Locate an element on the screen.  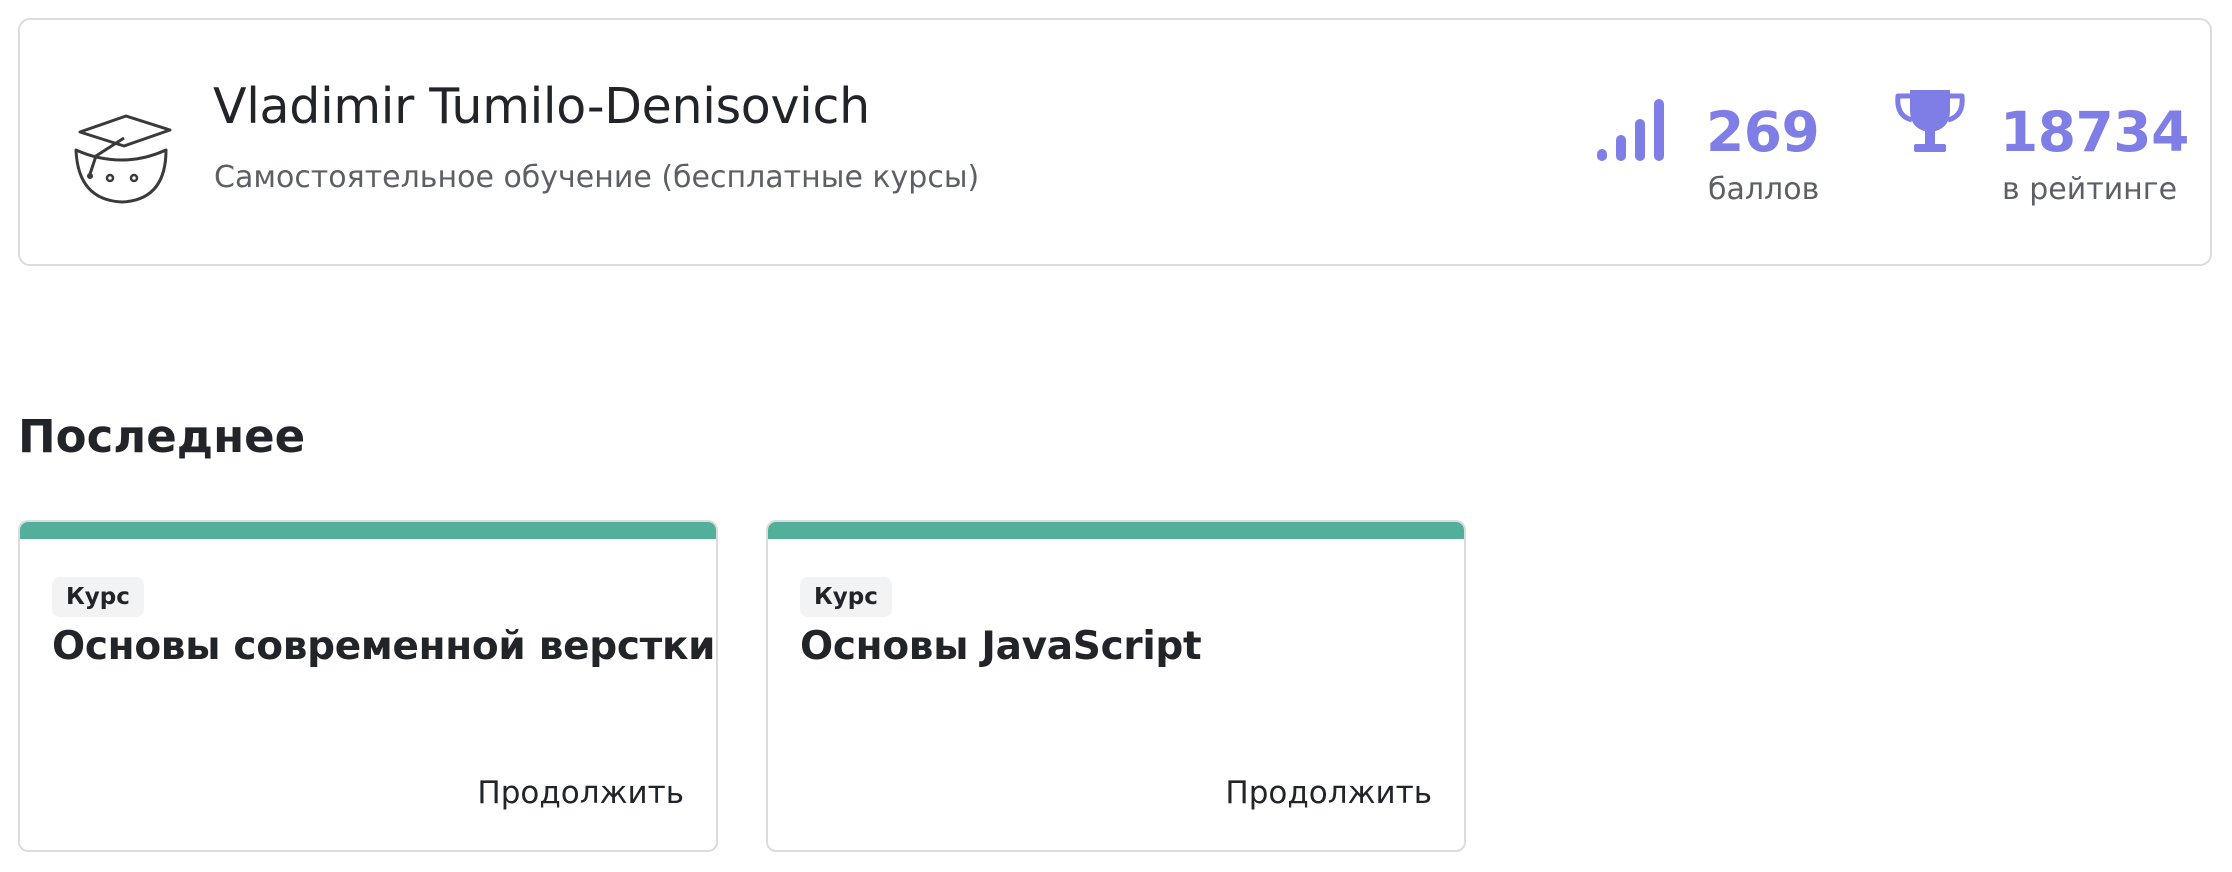
user-name: Vladimir Tumilo-Denisovich is located at coordinates (541, 106).